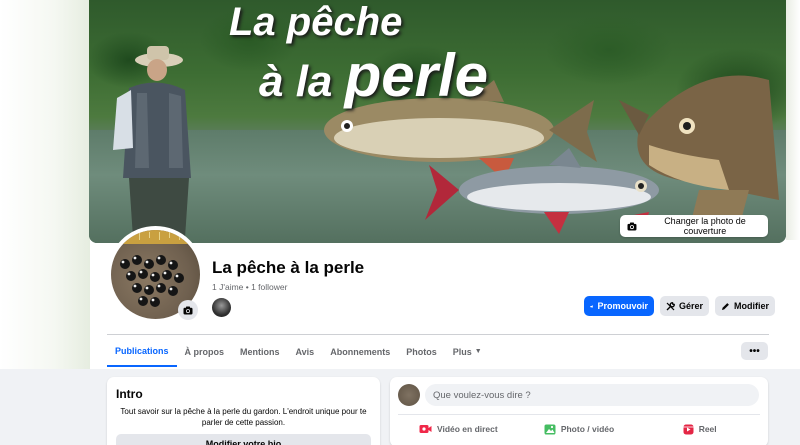 The height and width of the screenshot is (445, 800). I want to click on change-cover-button: Changer la photo de couverture, so click(694, 226).